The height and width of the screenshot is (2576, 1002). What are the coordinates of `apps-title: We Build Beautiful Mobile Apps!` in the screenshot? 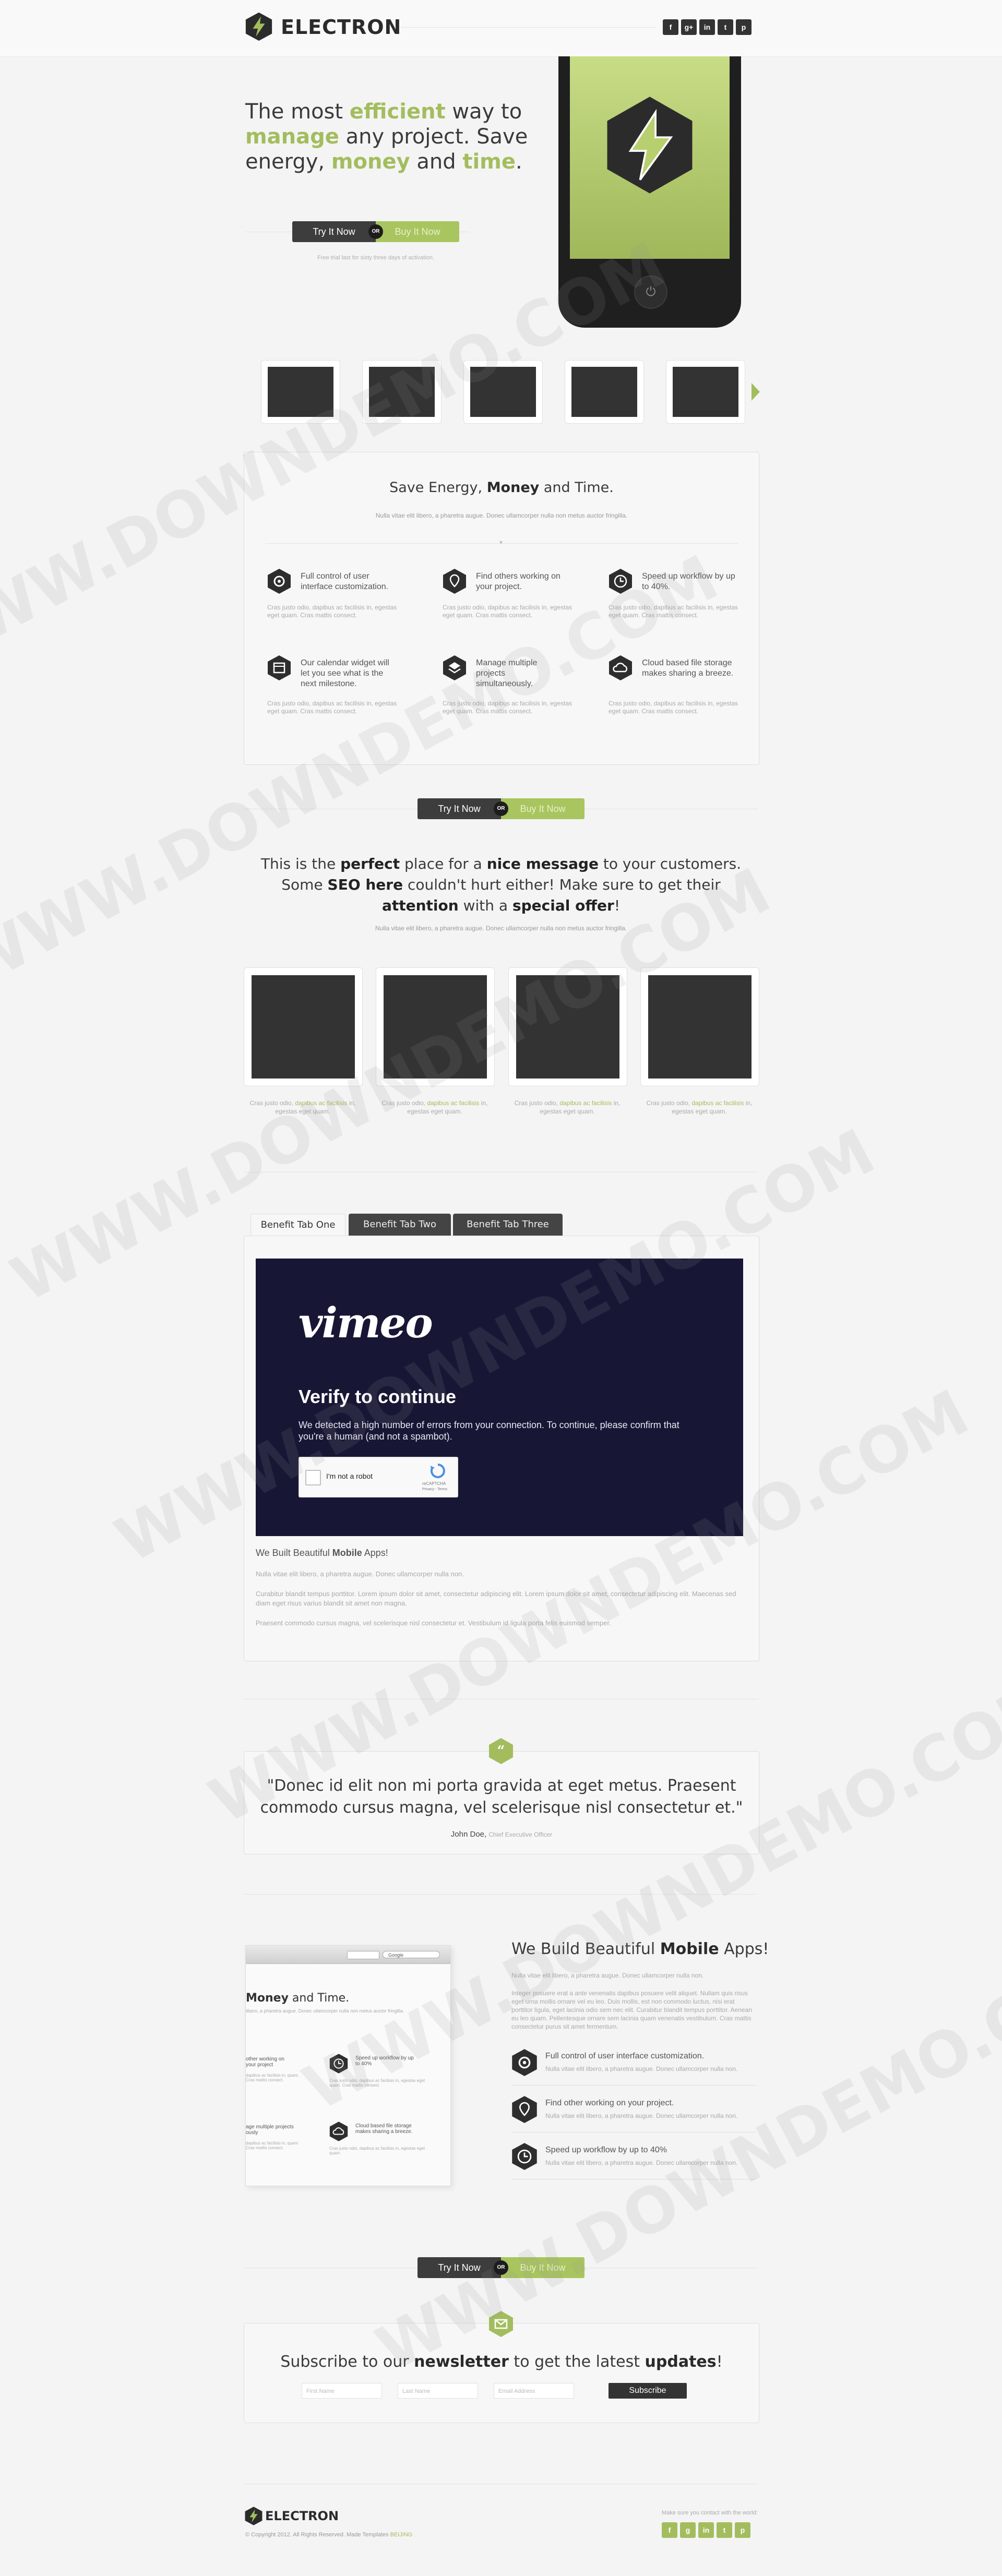 It's located at (640, 1949).